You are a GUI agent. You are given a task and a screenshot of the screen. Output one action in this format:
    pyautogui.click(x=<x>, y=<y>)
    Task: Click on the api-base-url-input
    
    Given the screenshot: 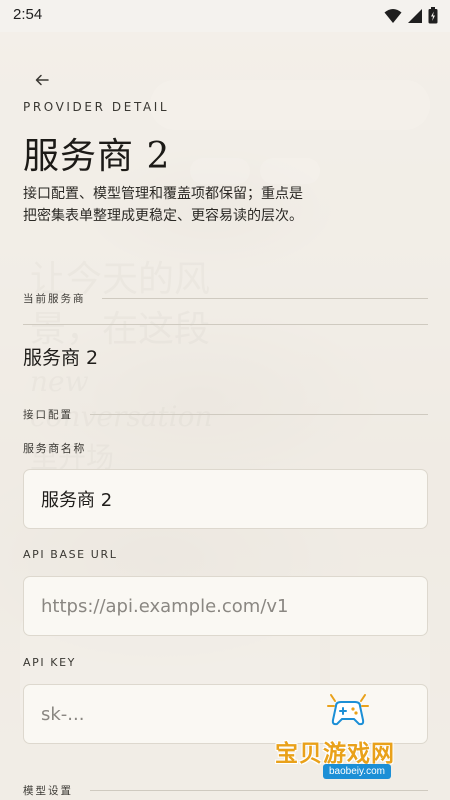 What is the action you would take?
    pyautogui.click(x=225, y=606)
    